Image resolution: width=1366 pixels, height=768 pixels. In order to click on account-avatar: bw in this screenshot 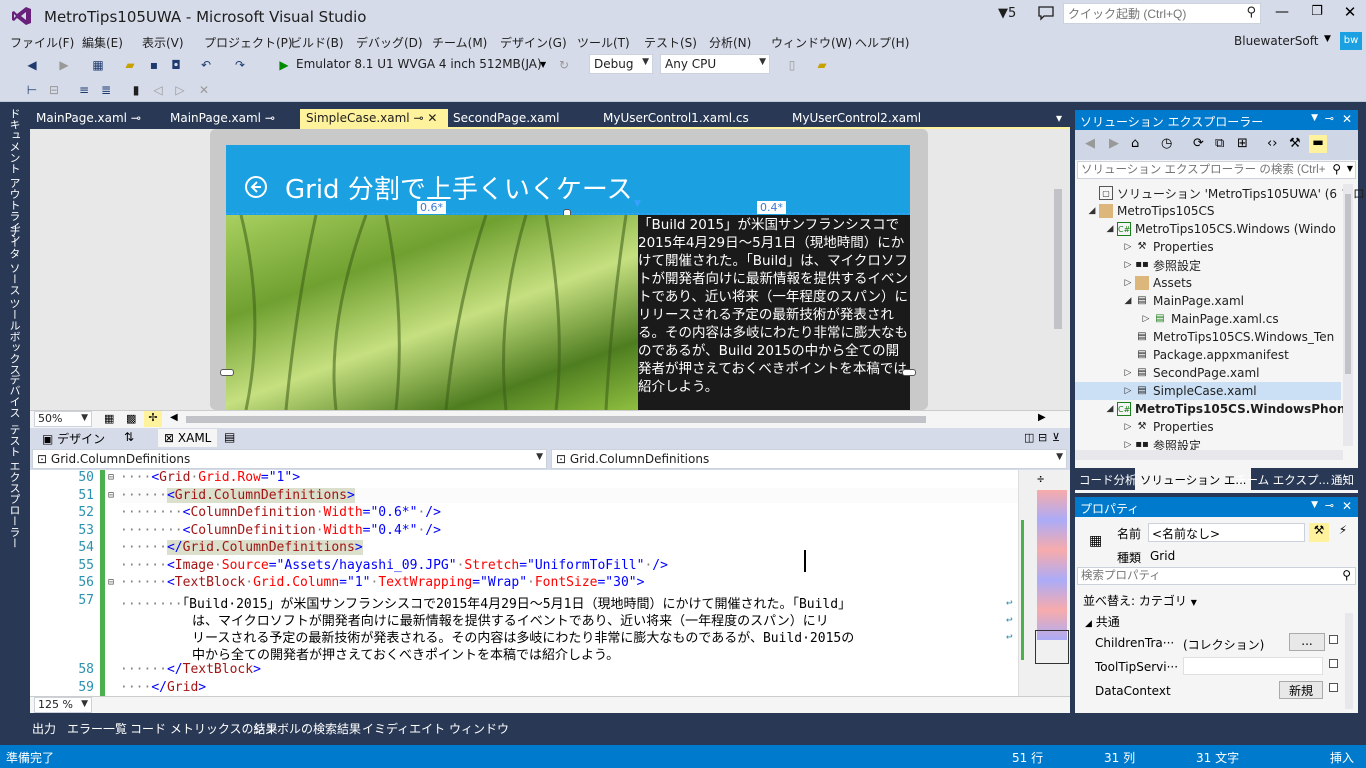, I will do `click(1351, 41)`.